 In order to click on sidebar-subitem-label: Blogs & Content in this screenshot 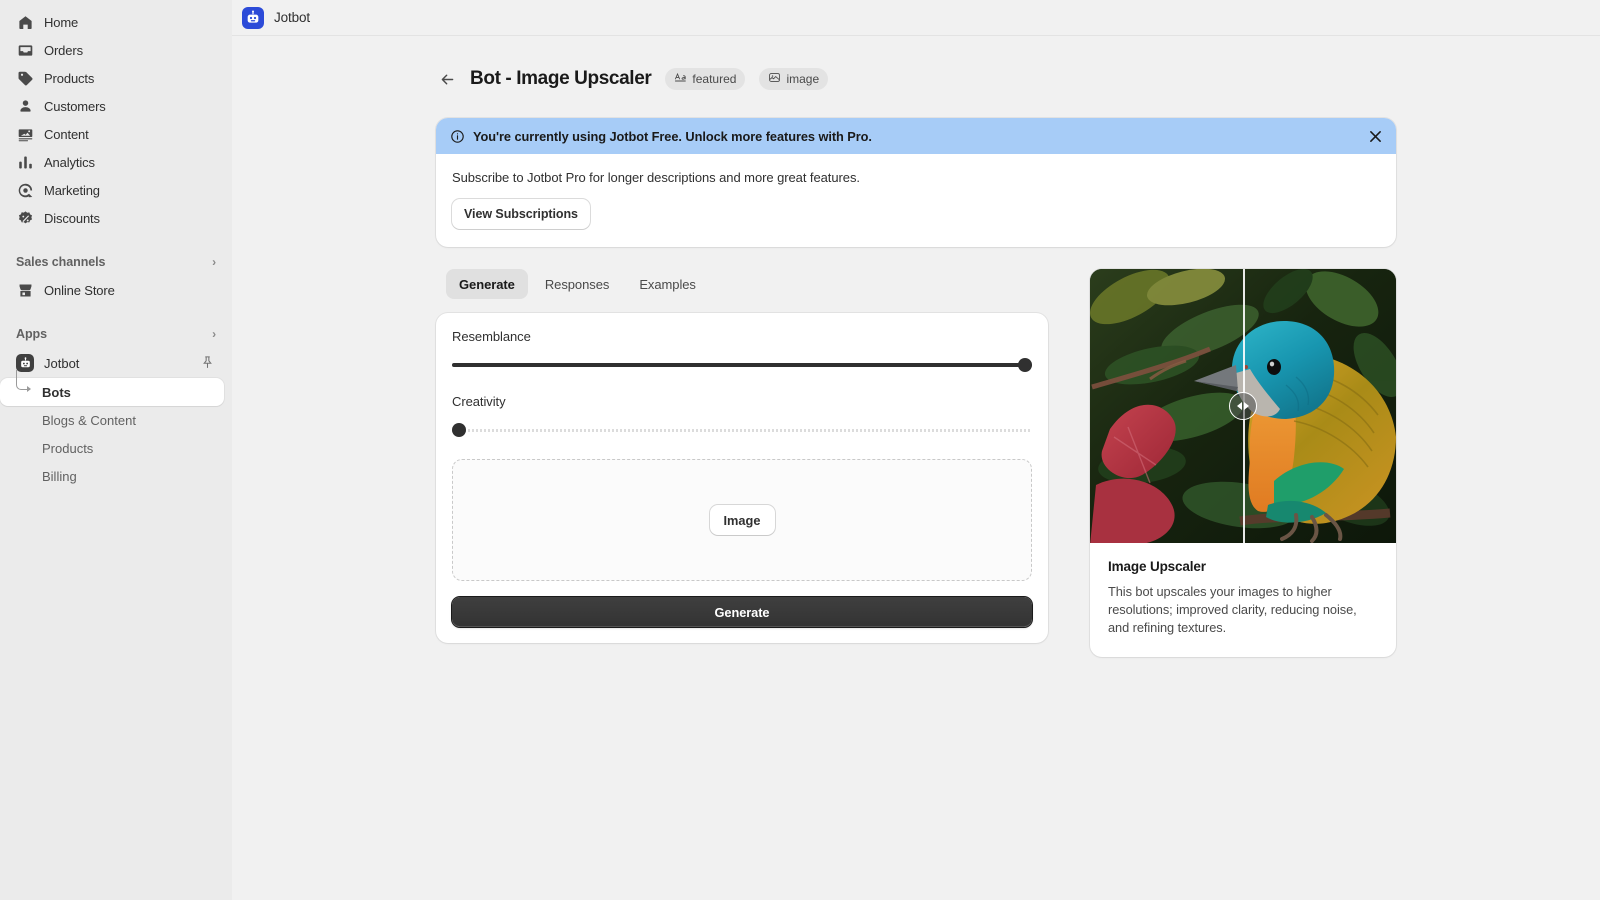, I will do `click(89, 420)`.